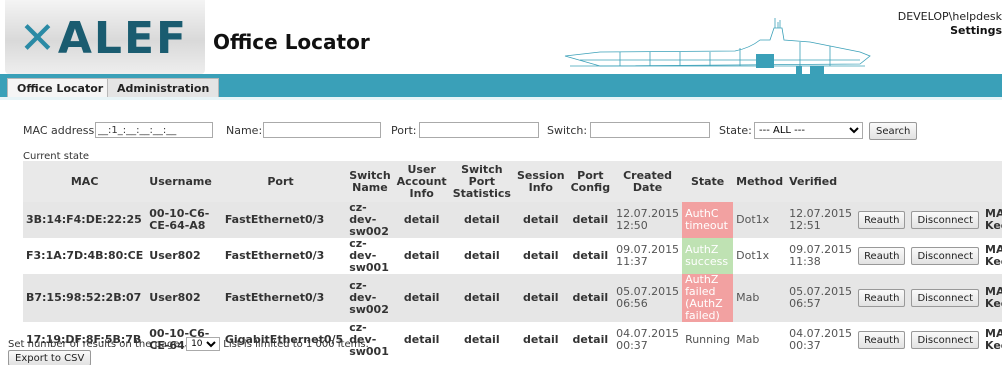 Image resolution: width=1002 pixels, height=365 pixels. Describe the element at coordinates (708, 256) in the screenshot. I see `cell-state: AuthZ success` at that location.